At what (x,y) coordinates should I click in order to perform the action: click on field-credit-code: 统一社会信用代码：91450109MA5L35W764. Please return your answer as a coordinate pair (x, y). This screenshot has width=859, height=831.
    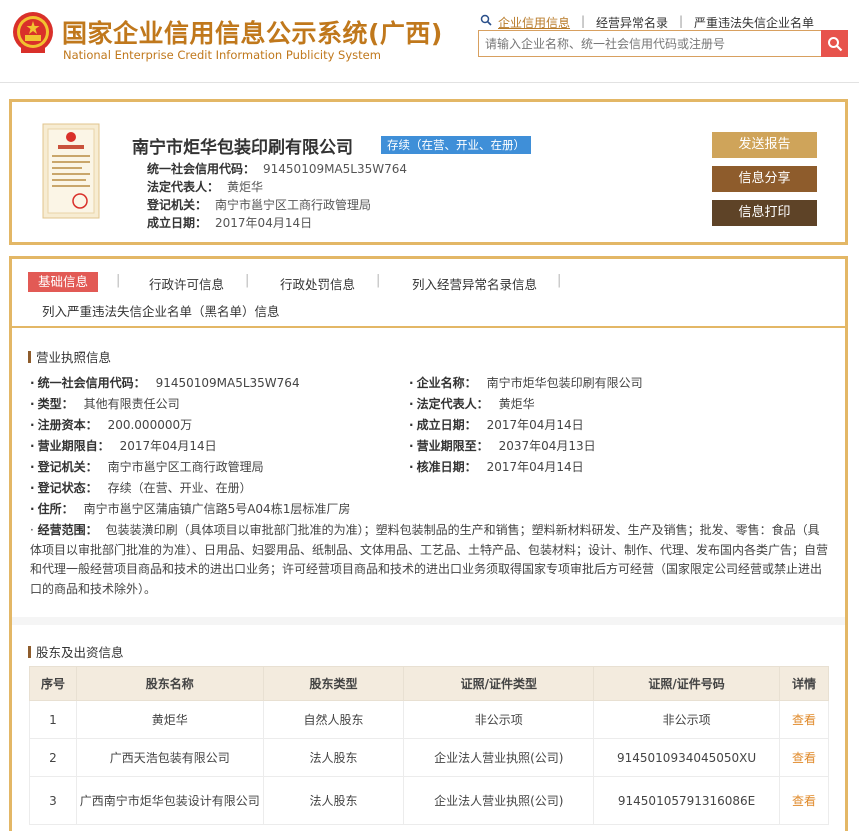
    Looking at the image, I should click on (165, 382).